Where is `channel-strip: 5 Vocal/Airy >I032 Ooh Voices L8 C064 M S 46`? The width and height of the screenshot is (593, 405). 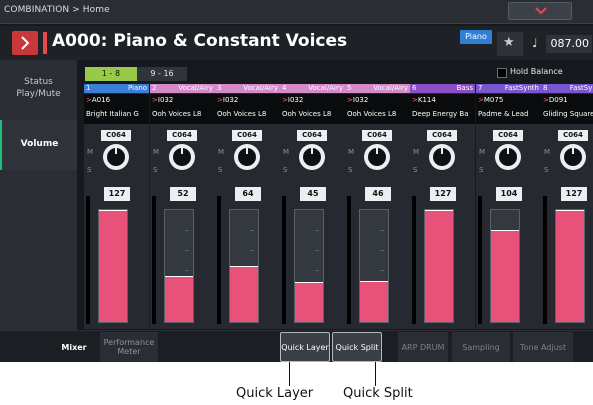
channel-strip: 5 Vocal/Airy >I032 Ooh Voices L8 C064 M S 46 is located at coordinates (377, 206).